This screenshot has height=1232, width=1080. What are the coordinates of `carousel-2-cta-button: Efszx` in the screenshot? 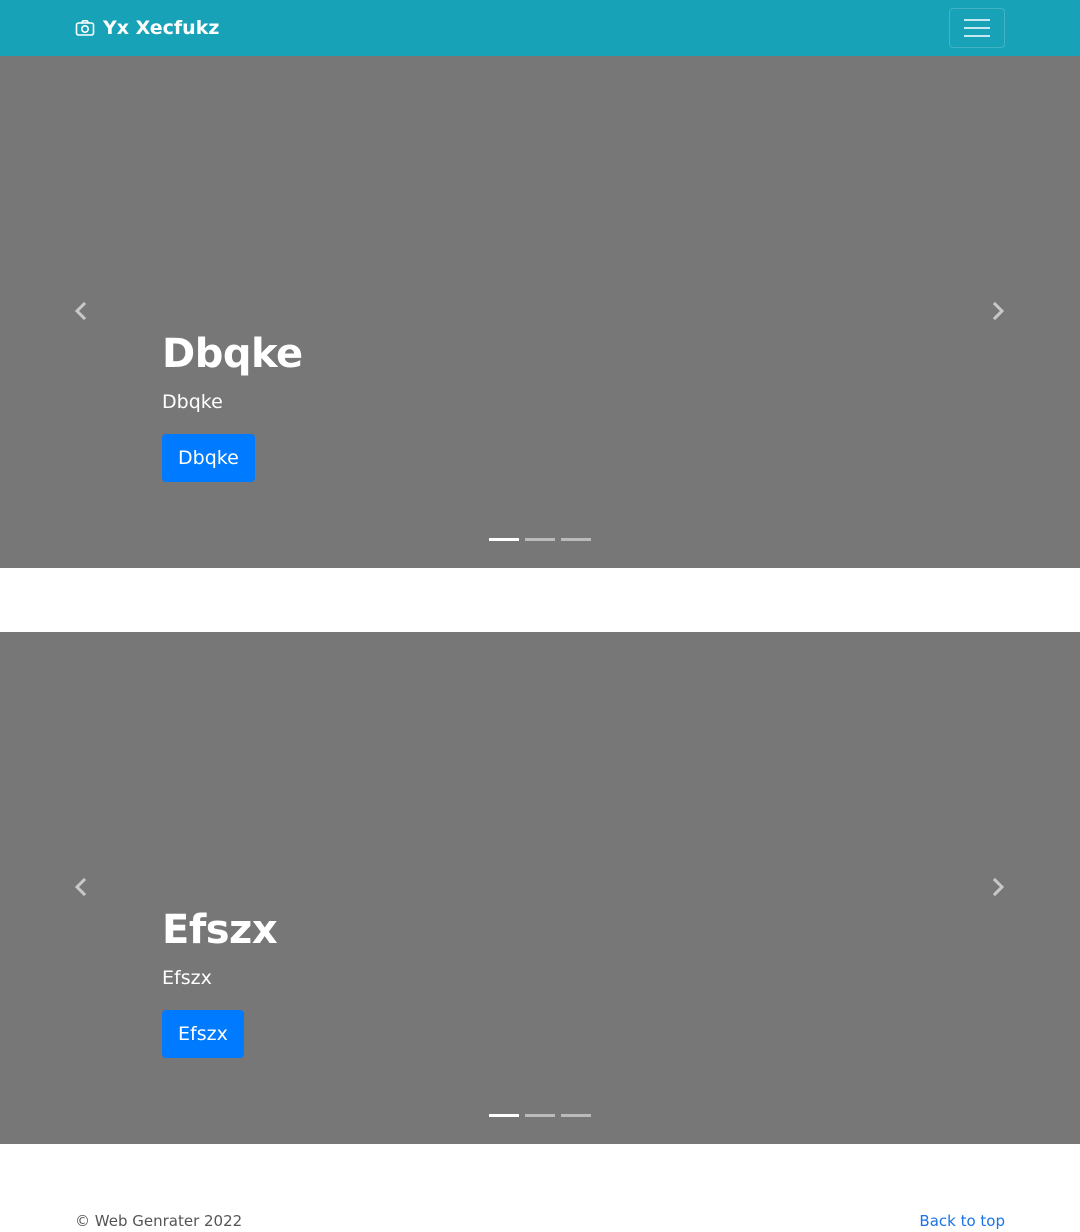 It's located at (203, 1034).